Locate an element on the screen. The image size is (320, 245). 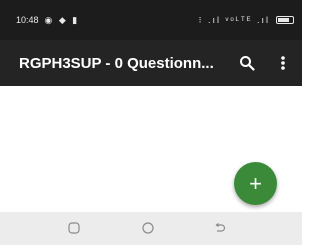
home-icon is located at coordinates (148, 228).